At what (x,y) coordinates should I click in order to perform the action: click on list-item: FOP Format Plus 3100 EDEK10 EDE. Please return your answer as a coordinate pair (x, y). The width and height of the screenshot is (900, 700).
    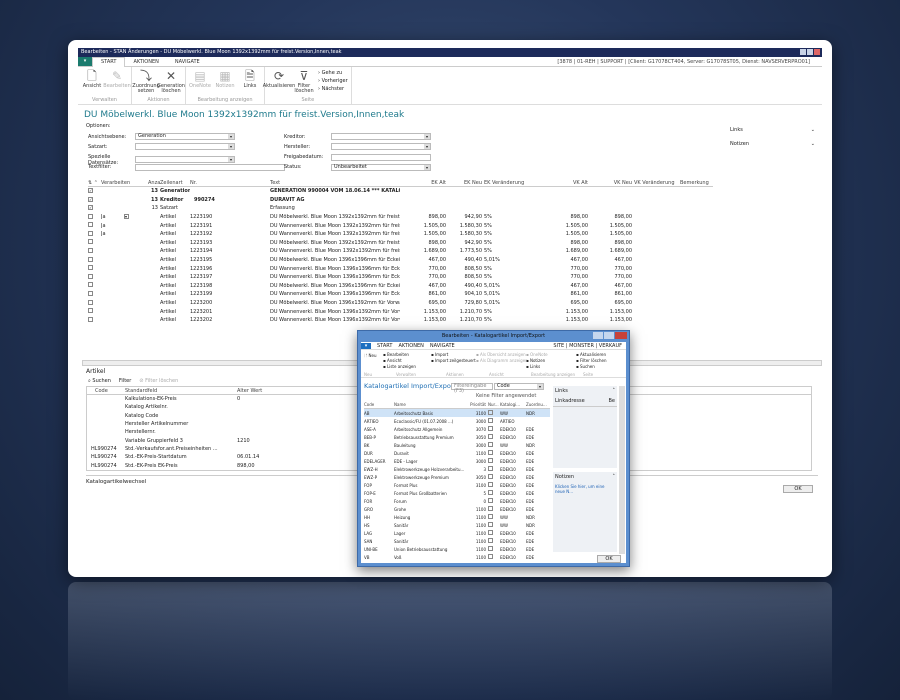
    Looking at the image, I should click on (457, 485).